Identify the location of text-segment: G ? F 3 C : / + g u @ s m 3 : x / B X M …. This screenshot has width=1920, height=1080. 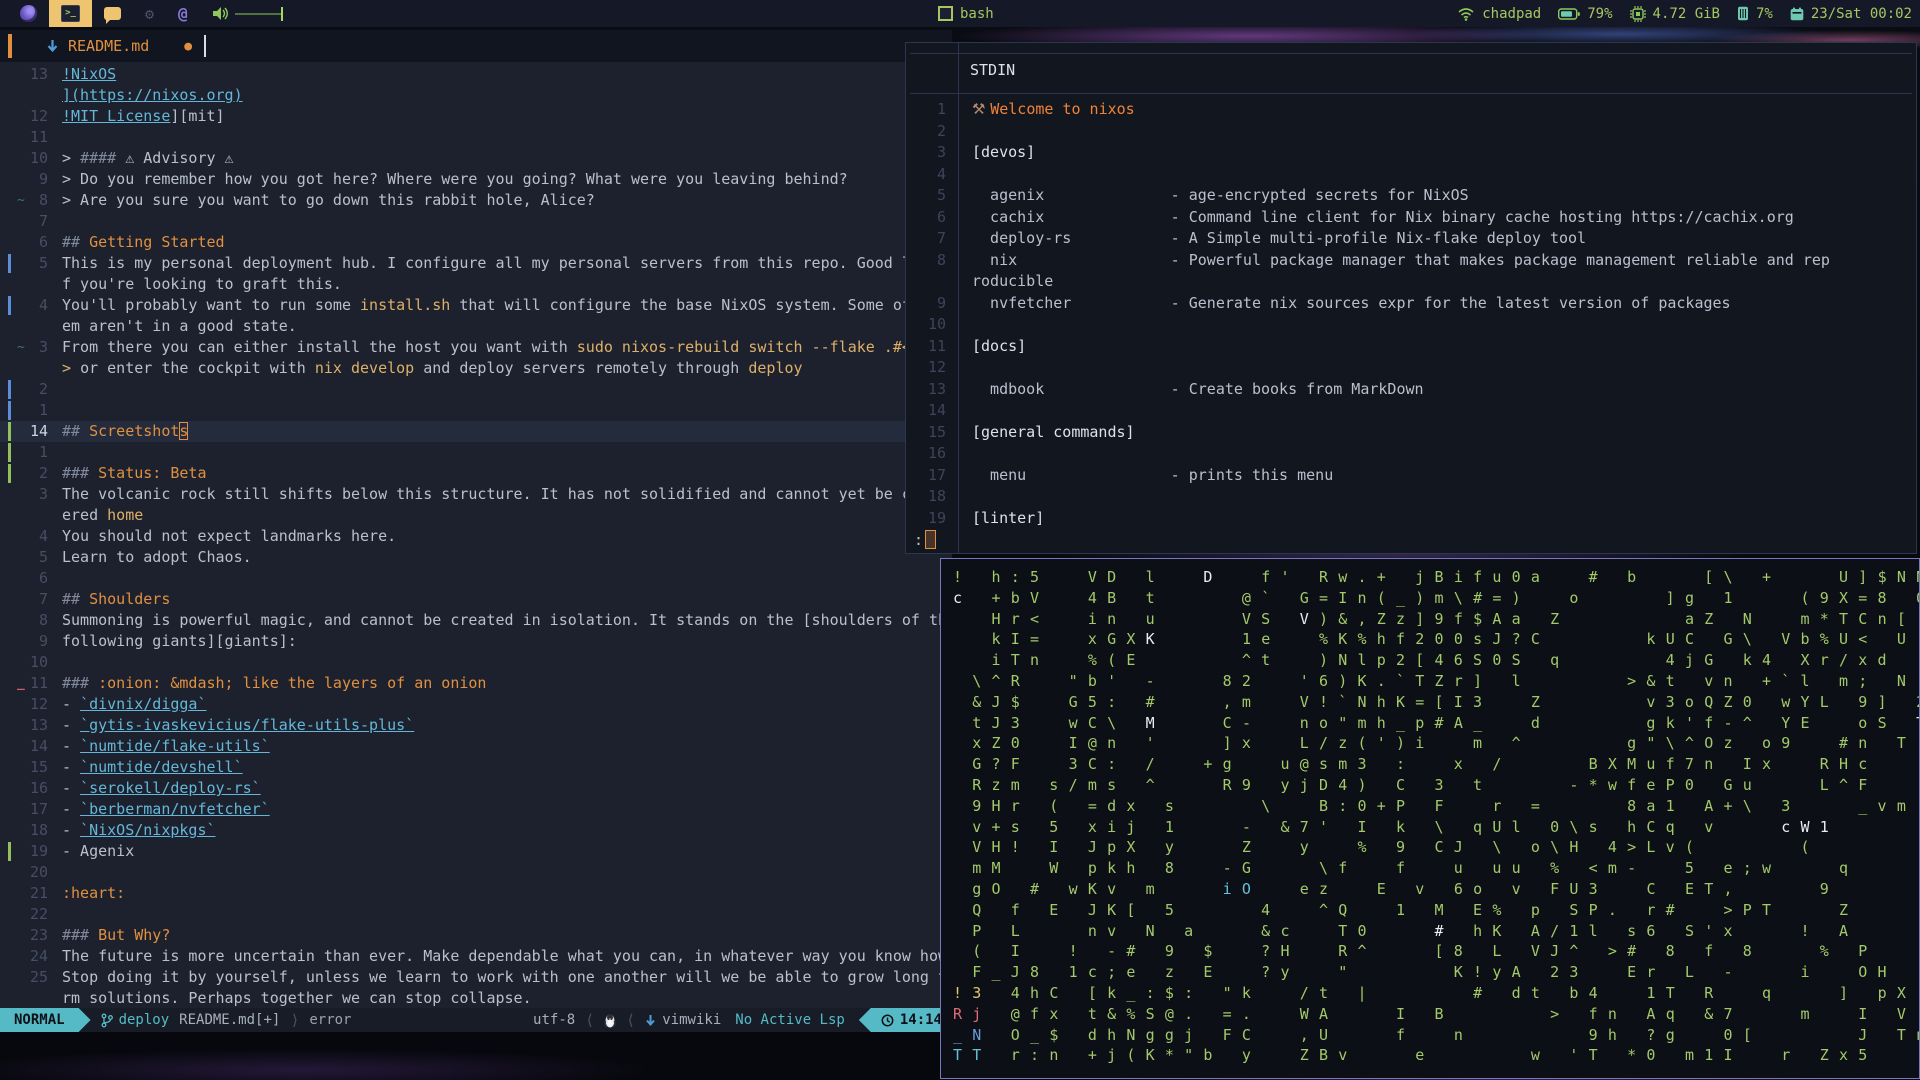
(1410, 764).